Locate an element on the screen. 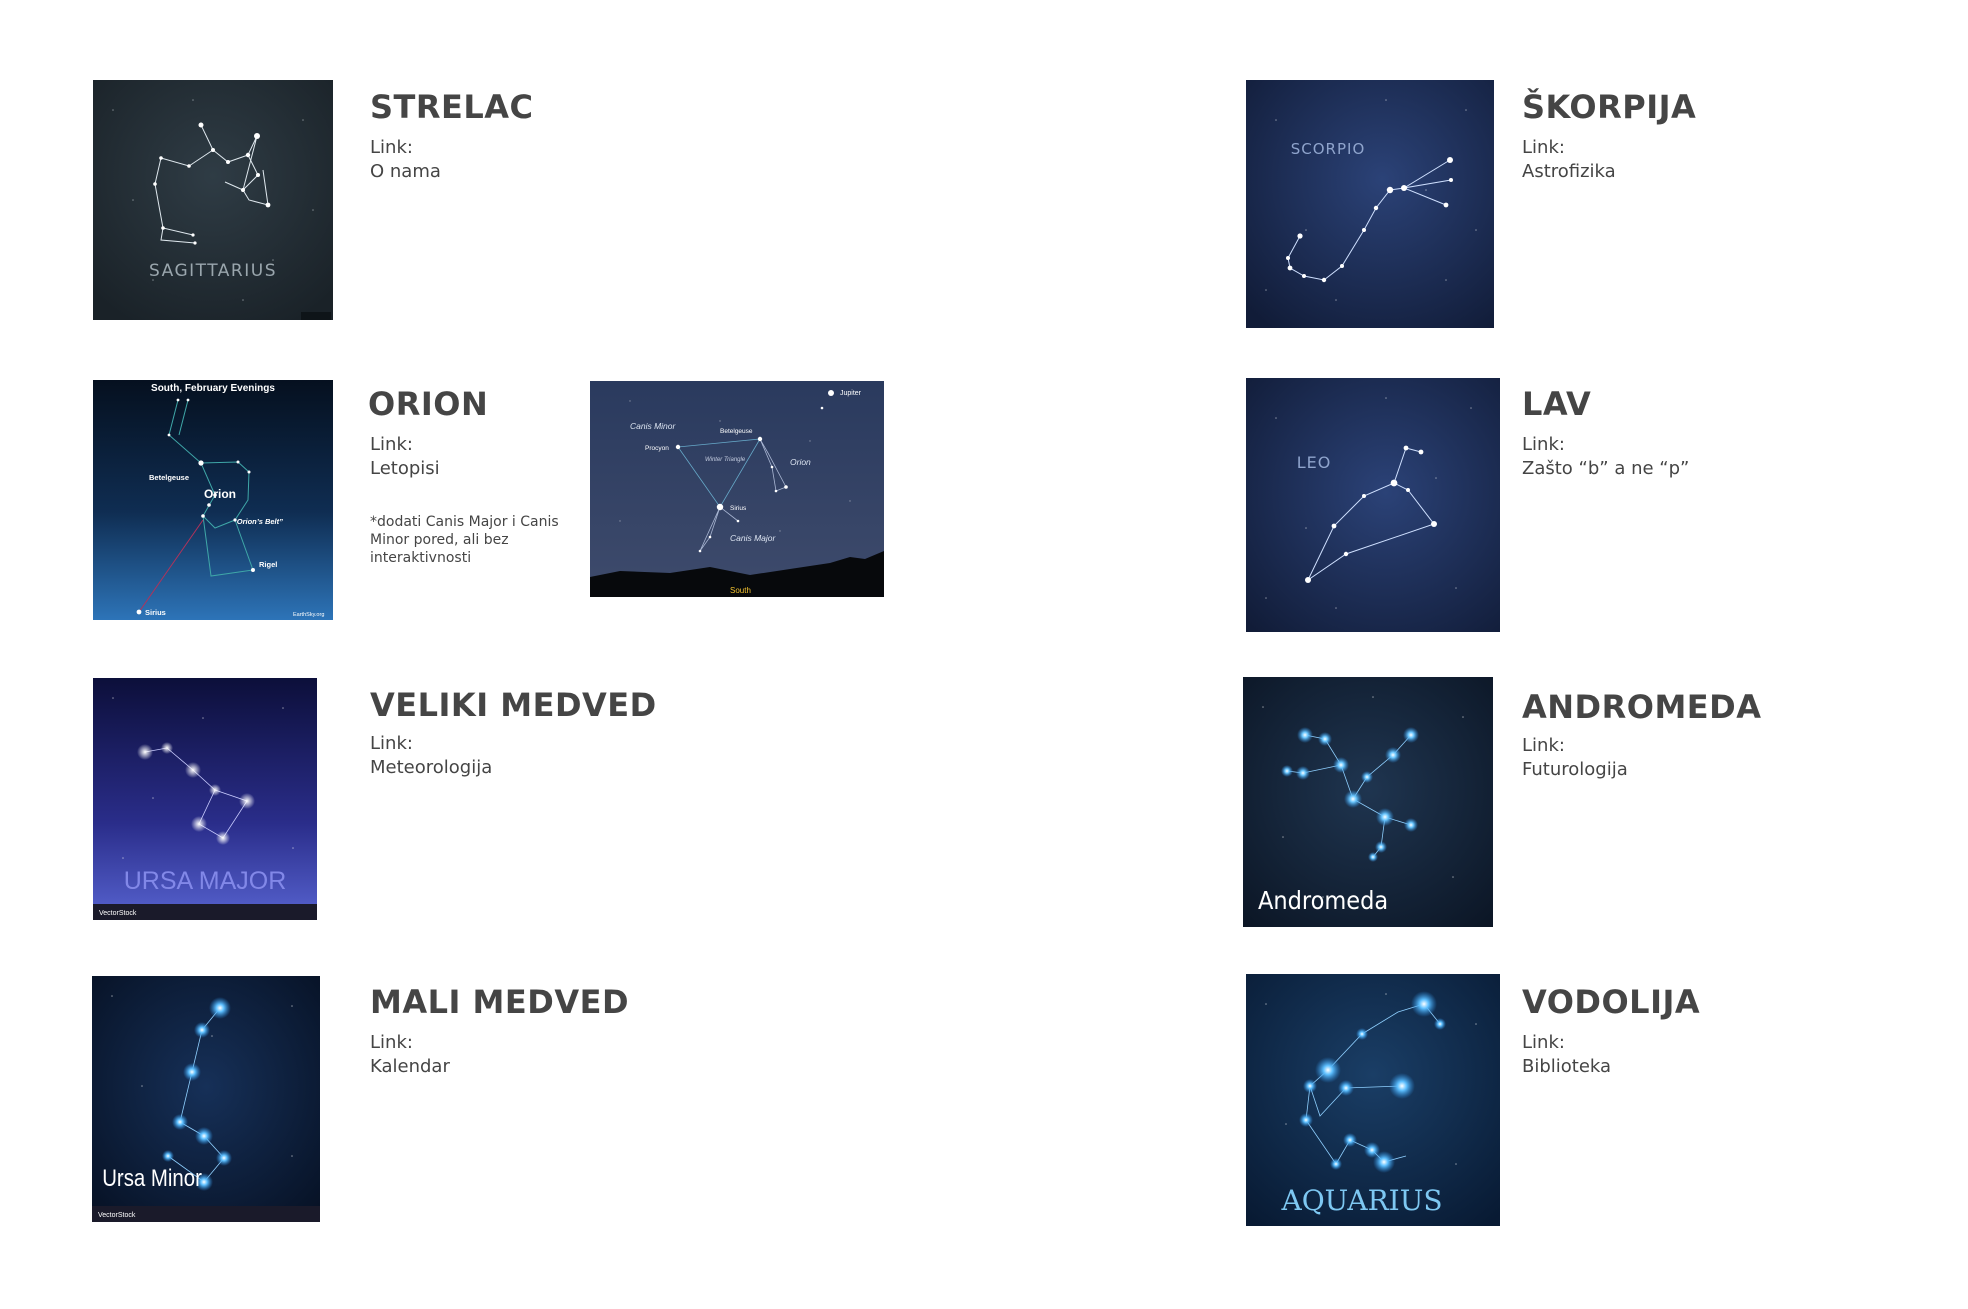  orion-link: Letopisi is located at coordinates (405, 468).